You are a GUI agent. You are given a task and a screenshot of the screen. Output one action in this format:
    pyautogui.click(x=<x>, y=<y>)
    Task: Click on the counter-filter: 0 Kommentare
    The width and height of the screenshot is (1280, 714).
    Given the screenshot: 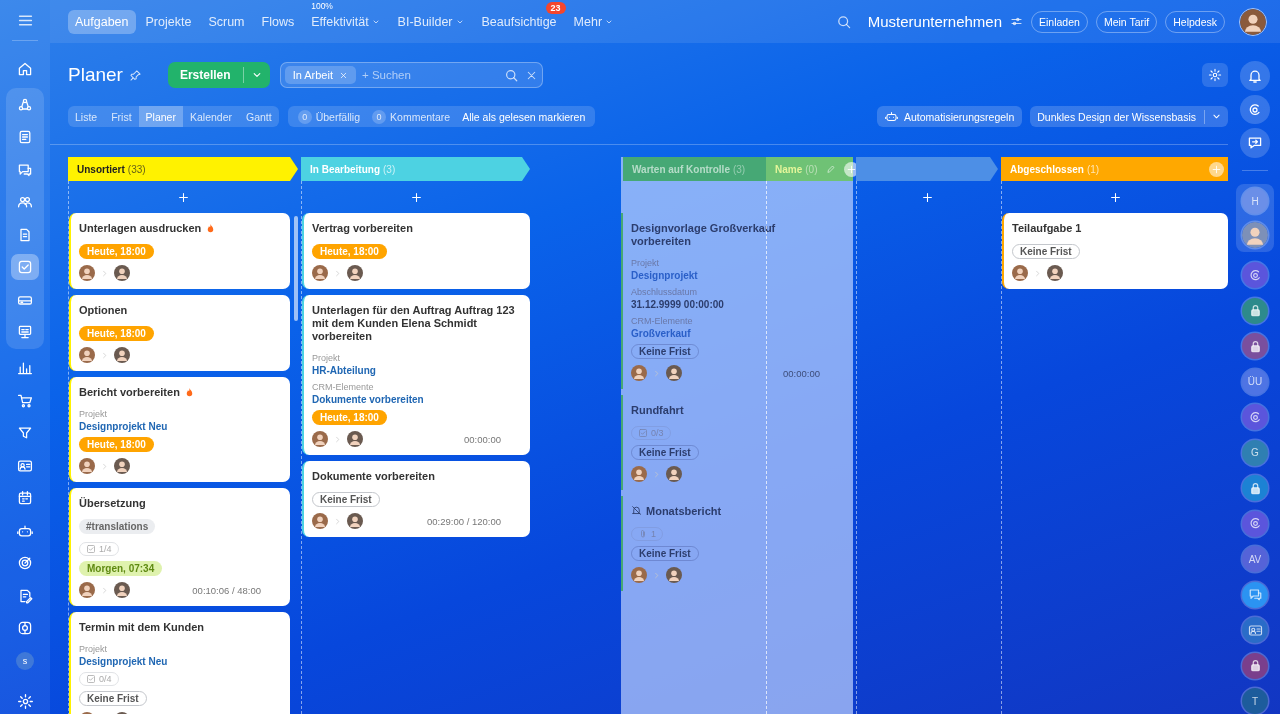 What is the action you would take?
    pyautogui.click(x=411, y=116)
    